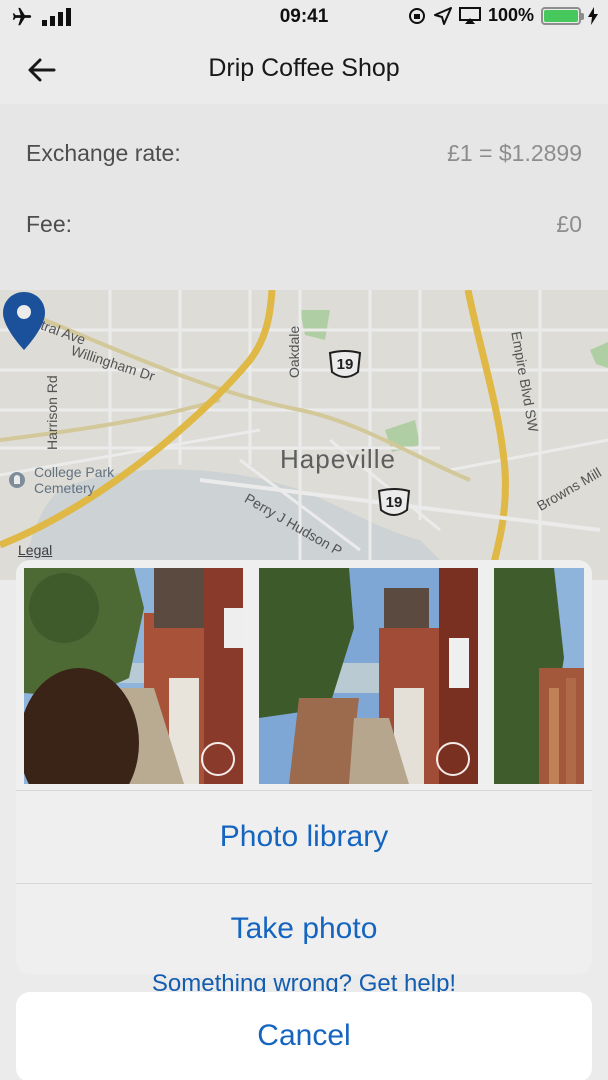 Image resolution: width=608 pixels, height=1080 pixels. I want to click on cancel-button: Cancel, so click(304, 1036).